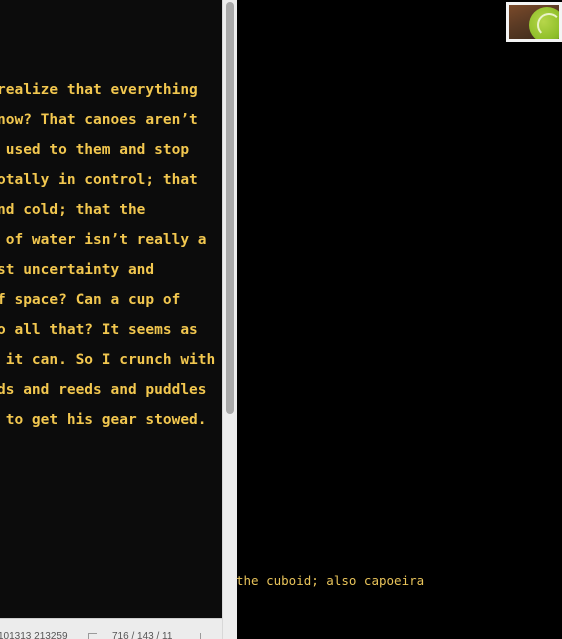  What do you see at coordinates (111, 628) in the screenshot?
I see `editor-status-bar: 101313 213259 716 / 143 / 11` at bounding box center [111, 628].